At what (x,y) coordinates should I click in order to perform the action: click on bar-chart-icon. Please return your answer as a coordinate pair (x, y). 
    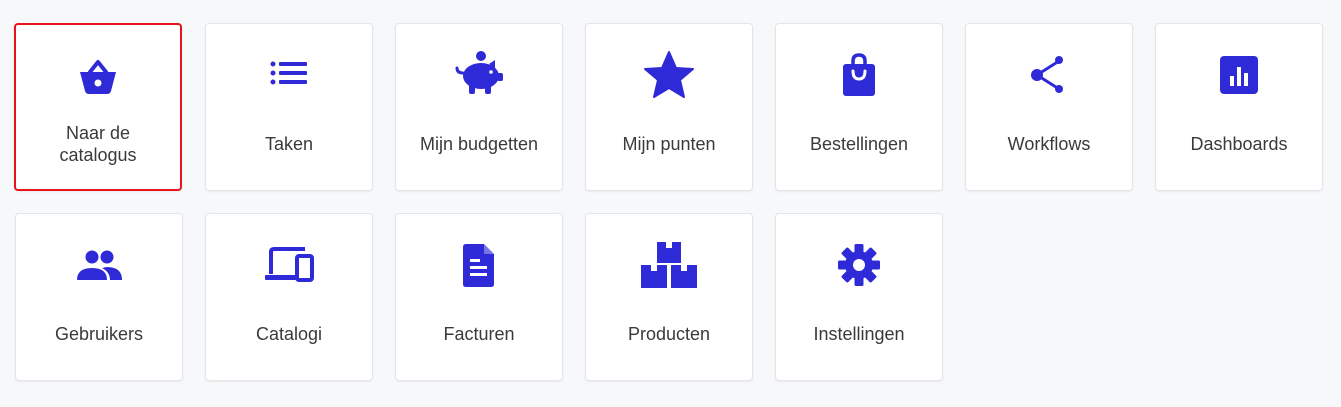
    Looking at the image, I should click on (1239, 76).